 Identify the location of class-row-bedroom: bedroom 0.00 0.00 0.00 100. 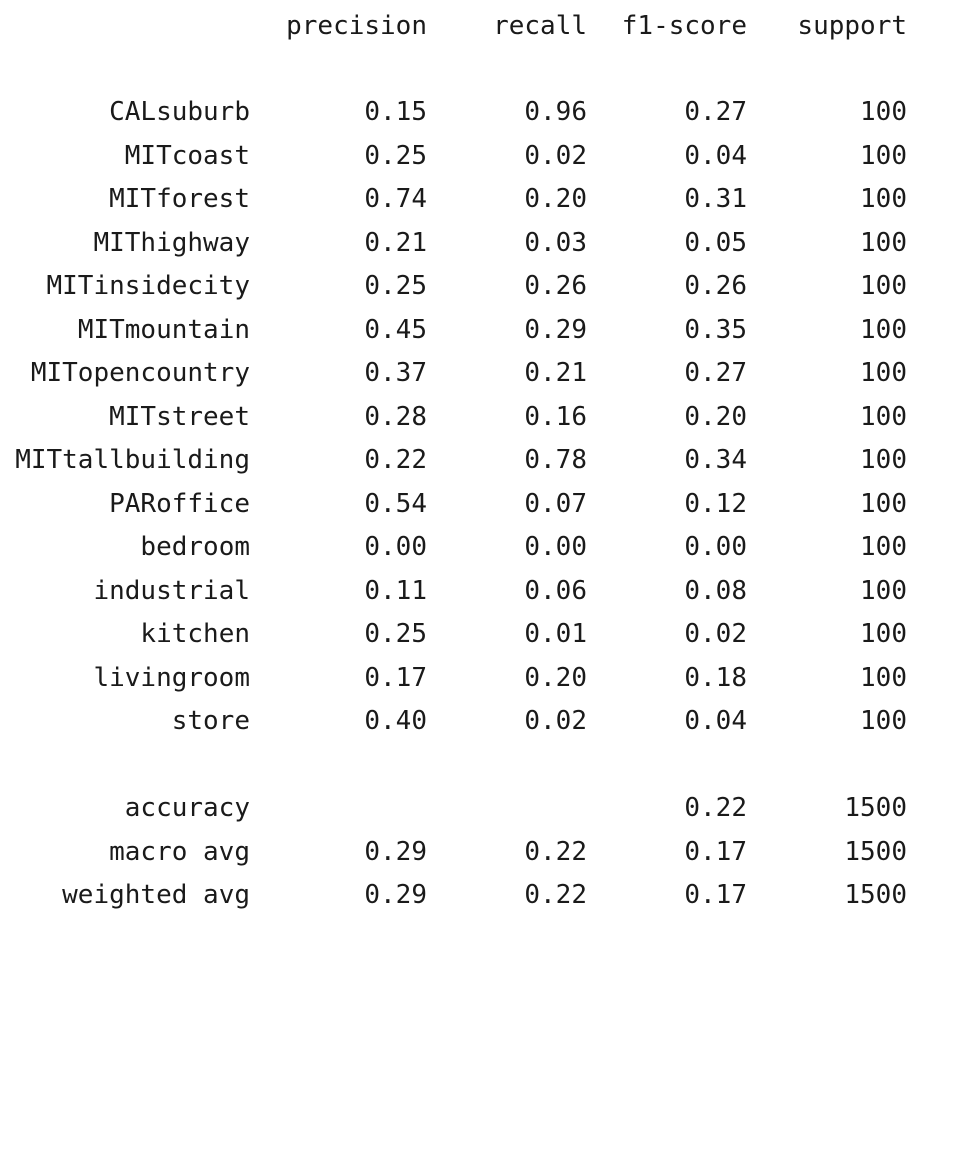
(485, 547).